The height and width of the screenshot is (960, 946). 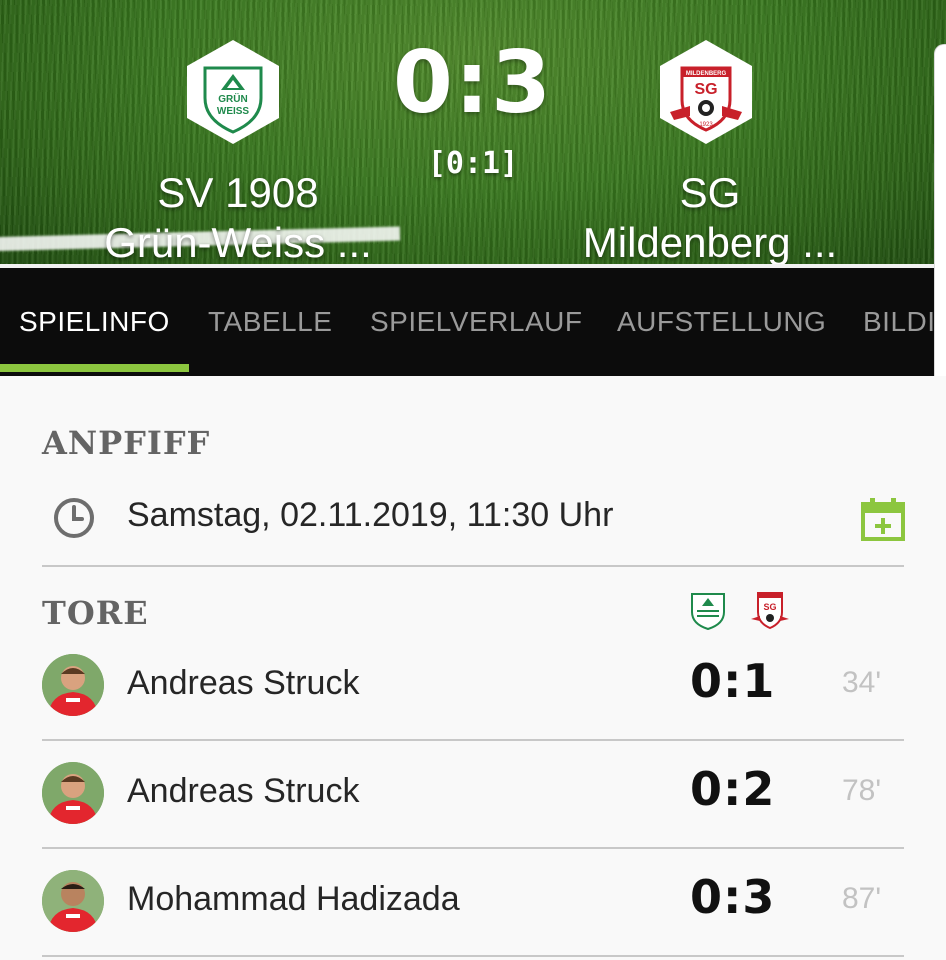 What do you see at coordinates (473, 83) in the screenshot?
I see `final-score: 0:3` at bounding box center [473, 83].